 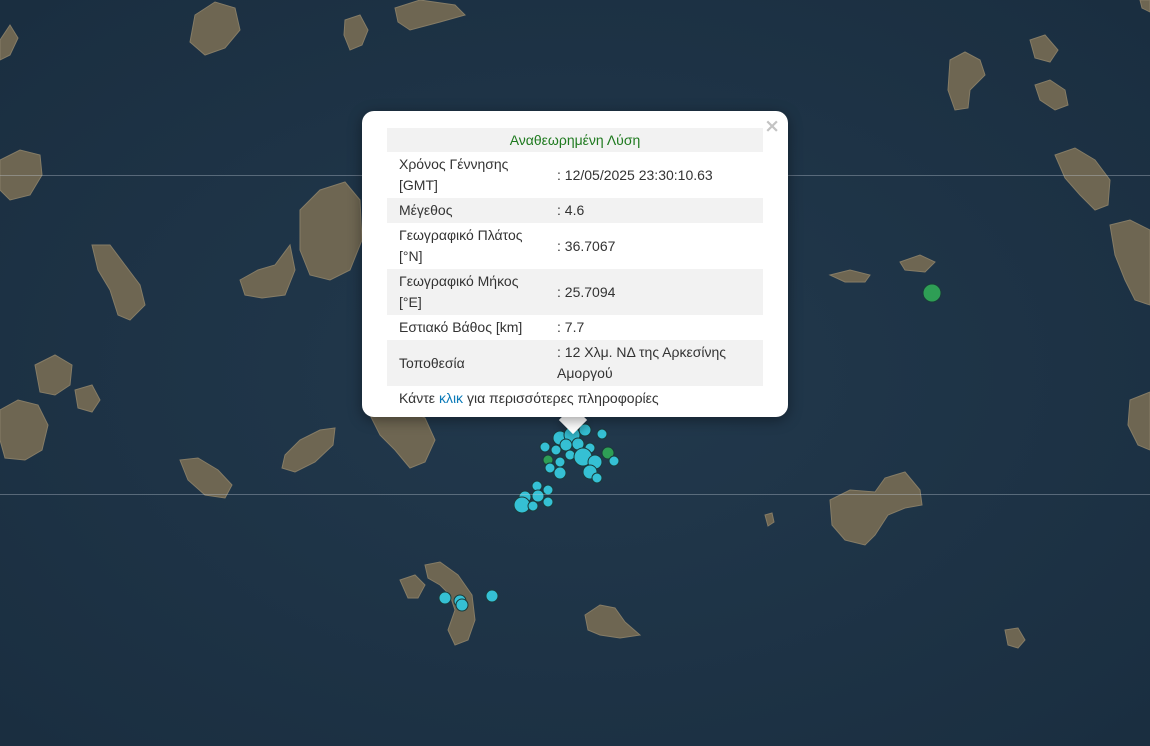 What do you see at coordinates (586, 291) in the screenshot?
I see `detail-value: : 25.7094` at bounding box center [586, 291].